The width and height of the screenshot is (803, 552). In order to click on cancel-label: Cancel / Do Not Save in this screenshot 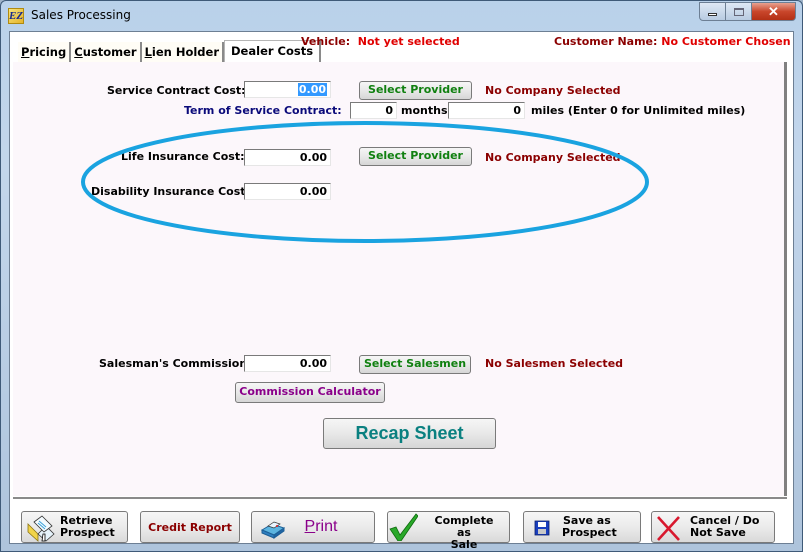, I will do `click(724, 527)`.